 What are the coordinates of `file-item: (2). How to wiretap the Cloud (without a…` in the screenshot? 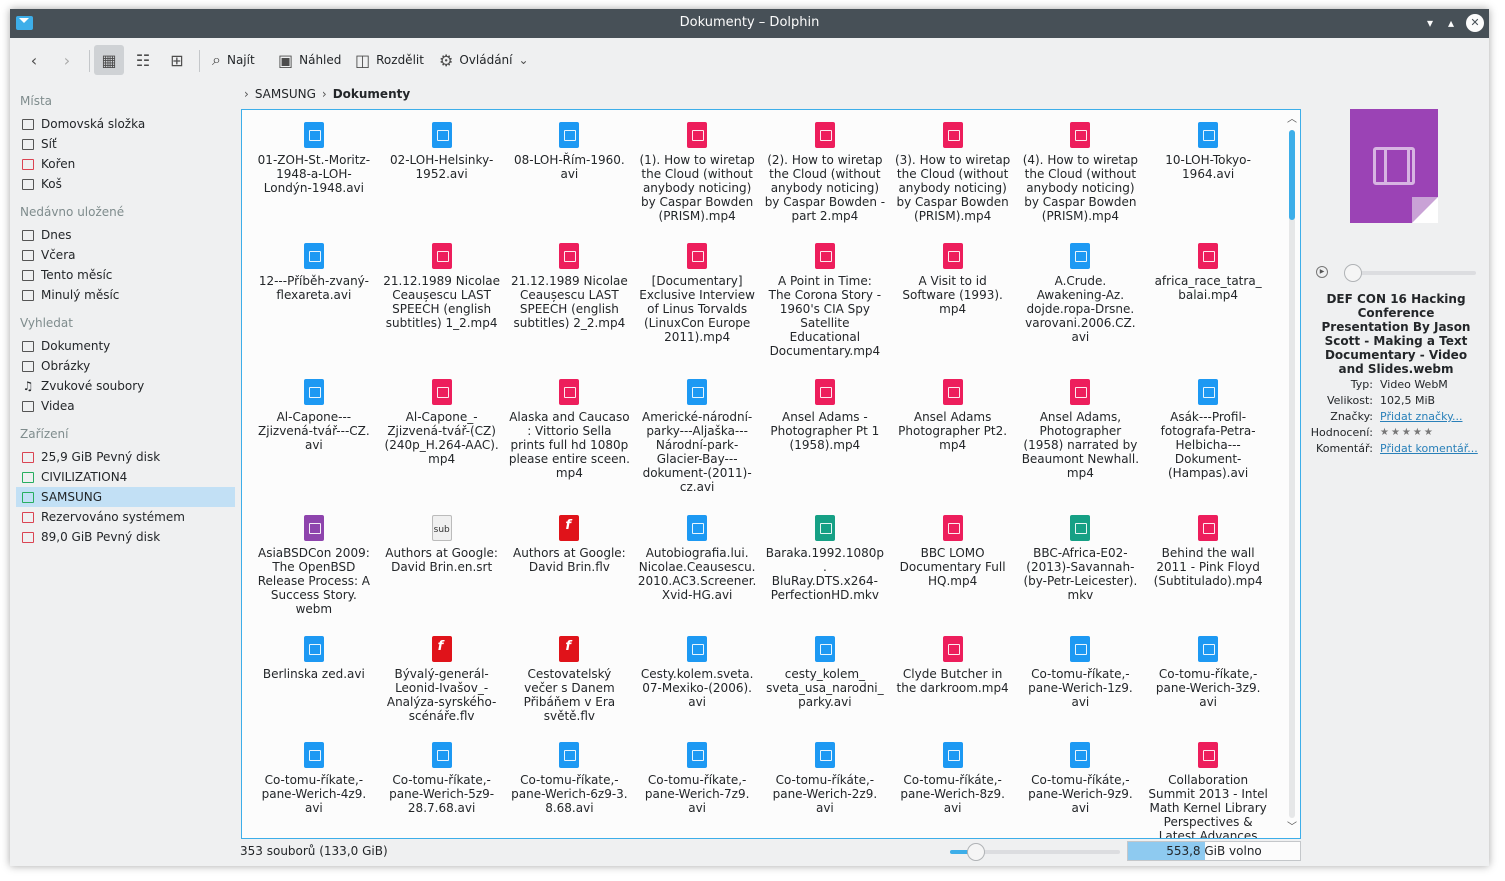 It's located at (825, 180).